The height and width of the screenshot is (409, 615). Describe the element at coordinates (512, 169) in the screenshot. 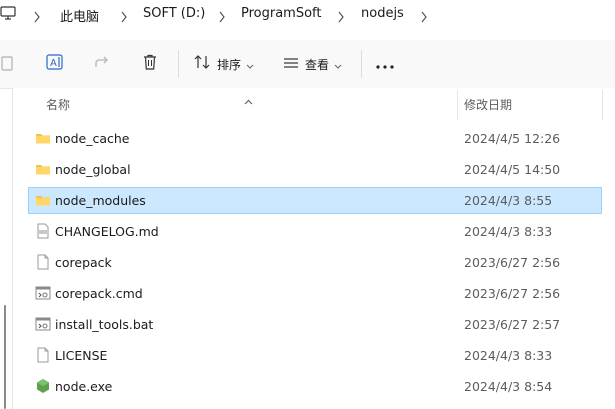

I see `file-date: 2024/4/5 14:50` at that location.